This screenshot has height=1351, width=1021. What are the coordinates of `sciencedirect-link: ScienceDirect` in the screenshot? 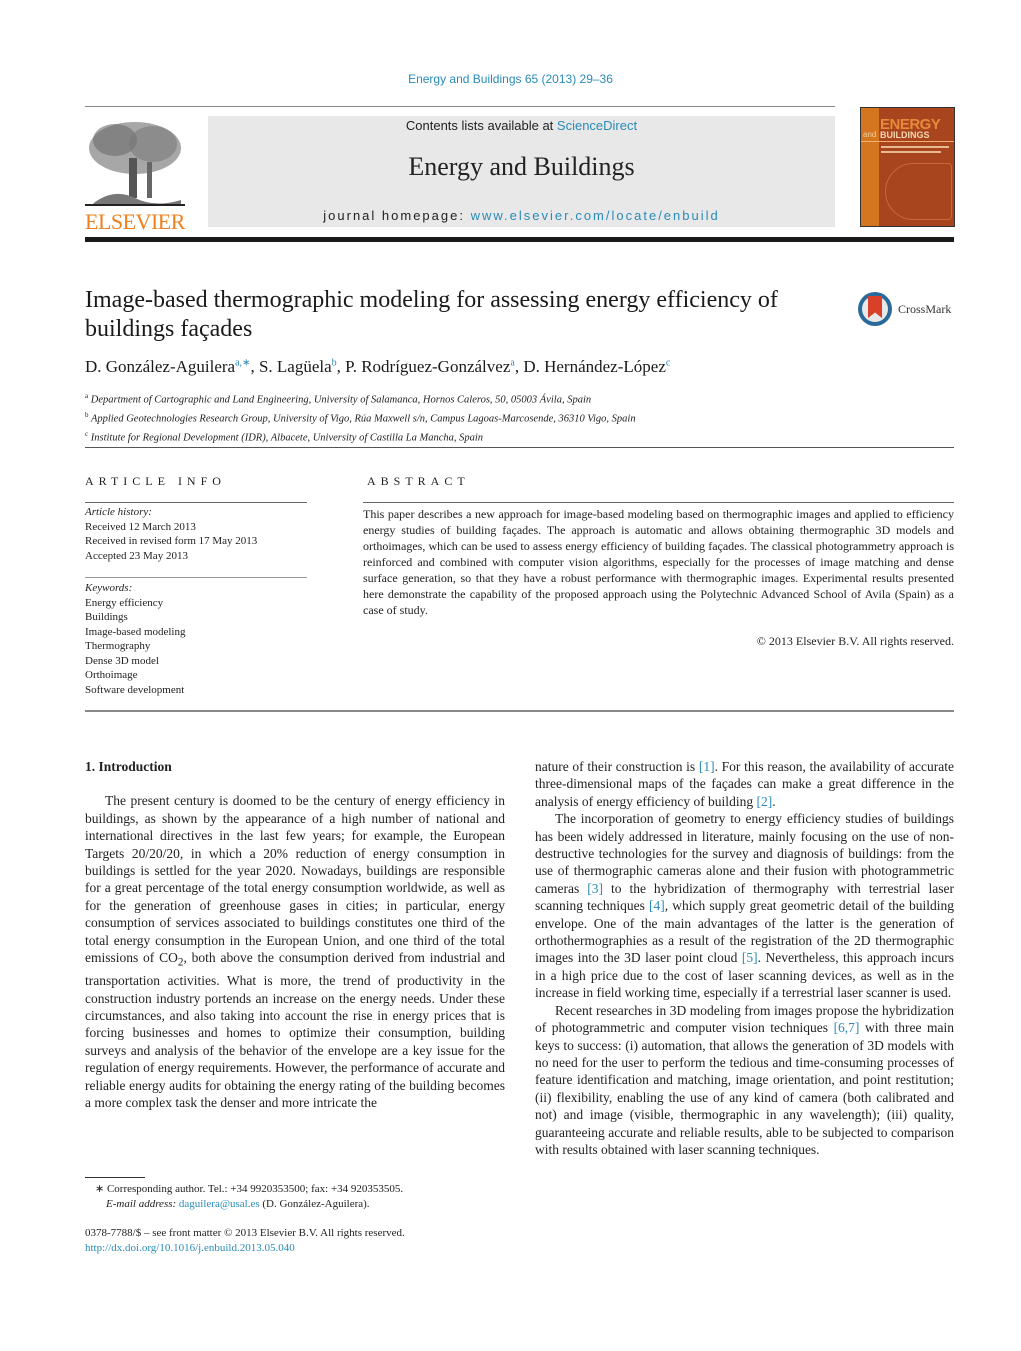 It's located at (597, 125).